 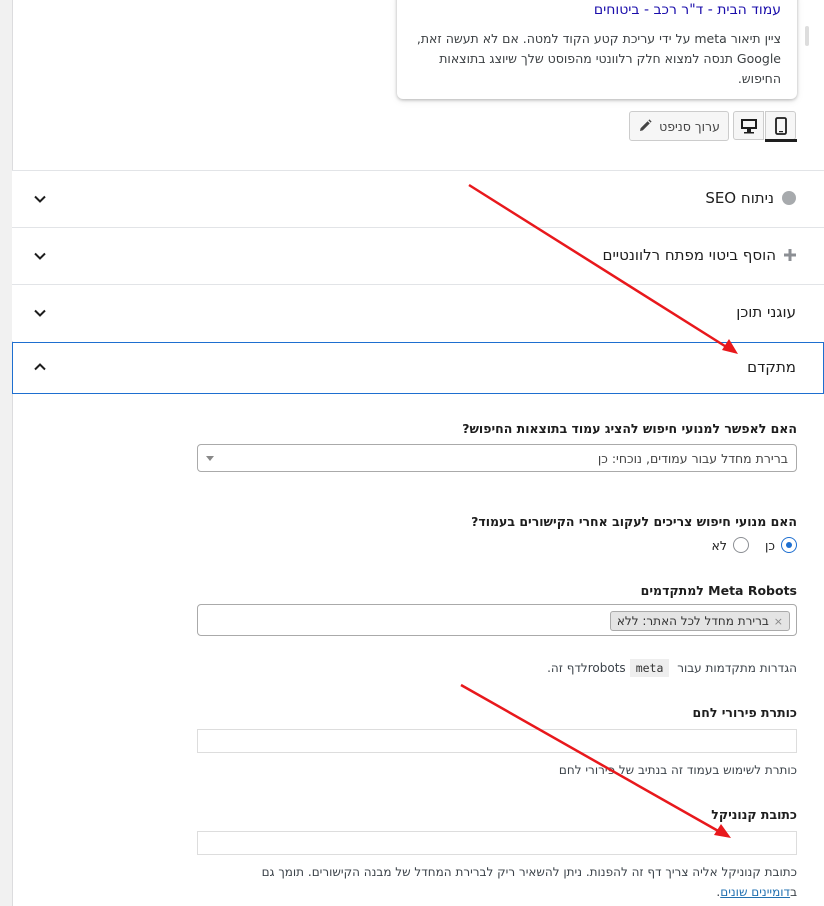 What do you see at coordinates (418, 368) in the screenshot?
I see `accordion-advanced: מתקדם` at bounding box center [418, 368].